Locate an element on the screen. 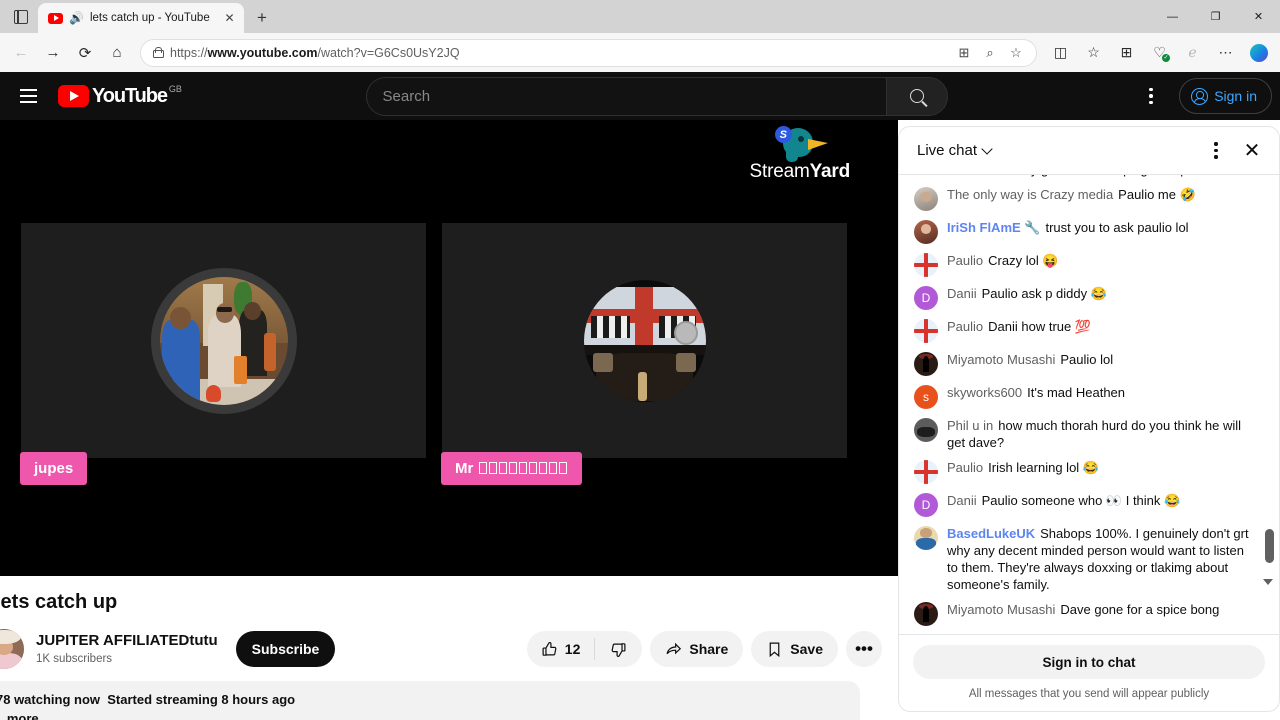 Image resolution: width=1280 pixels, height=720 pixels. settings-more-icon: ⋯ is located at coordinates (1225, 53).